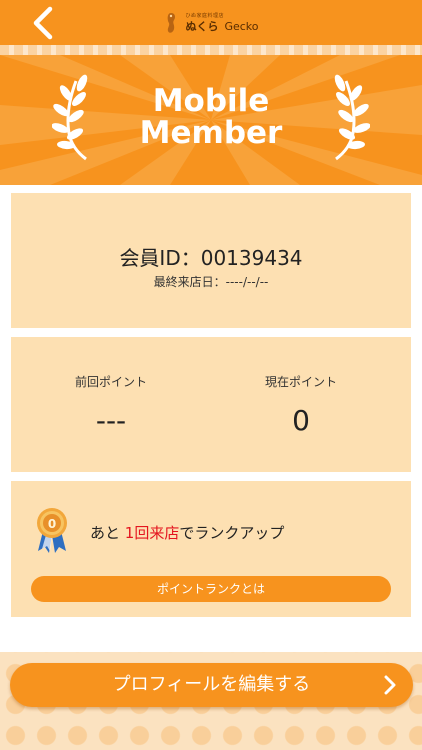 The height and width of the screenshot is (750, 422). What do you see at coordinates (52, 524) in the screenshot?
I see `medal-number: 0` at bounding box center [52, 524].